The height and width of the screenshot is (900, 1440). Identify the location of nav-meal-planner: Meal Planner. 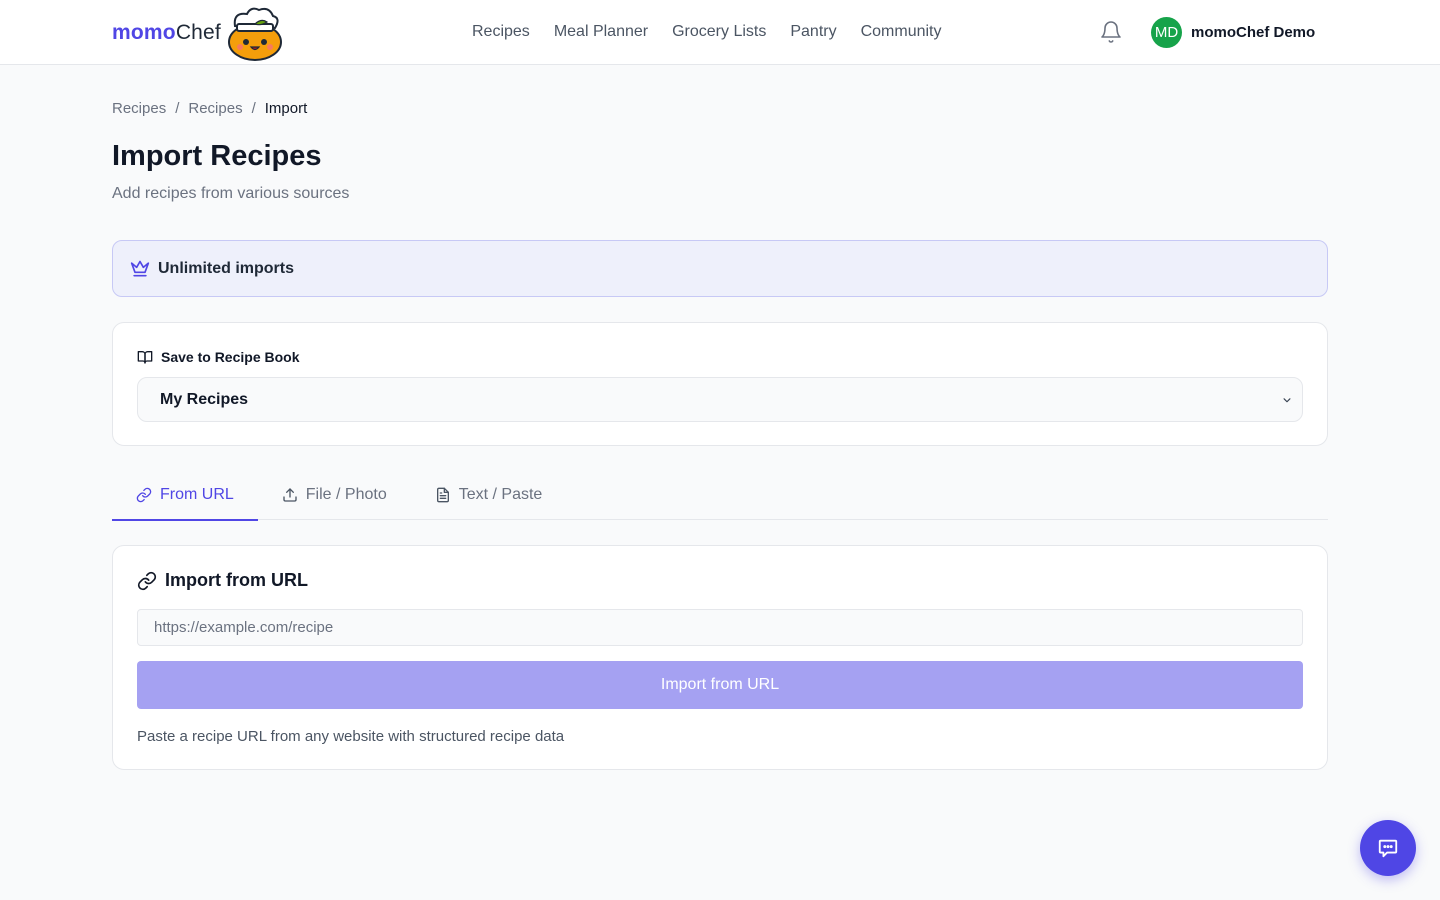
(601, 32).